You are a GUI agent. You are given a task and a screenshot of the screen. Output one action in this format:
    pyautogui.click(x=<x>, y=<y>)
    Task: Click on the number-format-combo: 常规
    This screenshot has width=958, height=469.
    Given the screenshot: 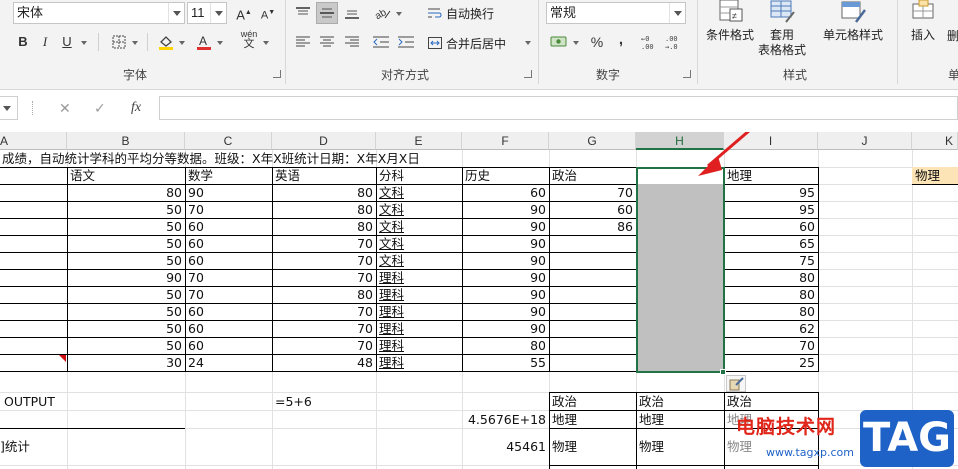 What is the action you would take?
    pyautogui.click(x=616, y=13)
    